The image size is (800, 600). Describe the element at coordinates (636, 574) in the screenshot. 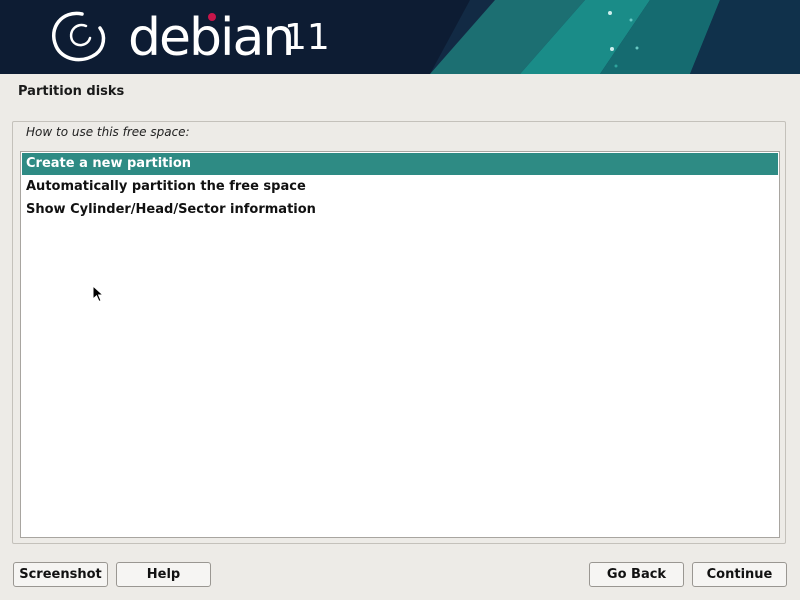

I see `go-back-button: Go Back` at that location.